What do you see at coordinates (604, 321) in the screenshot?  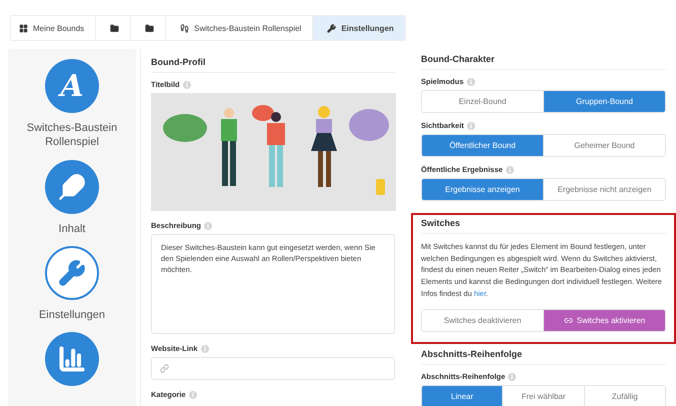 I see `option-button: Switches aktivieren` at bounding box center [604, 321].